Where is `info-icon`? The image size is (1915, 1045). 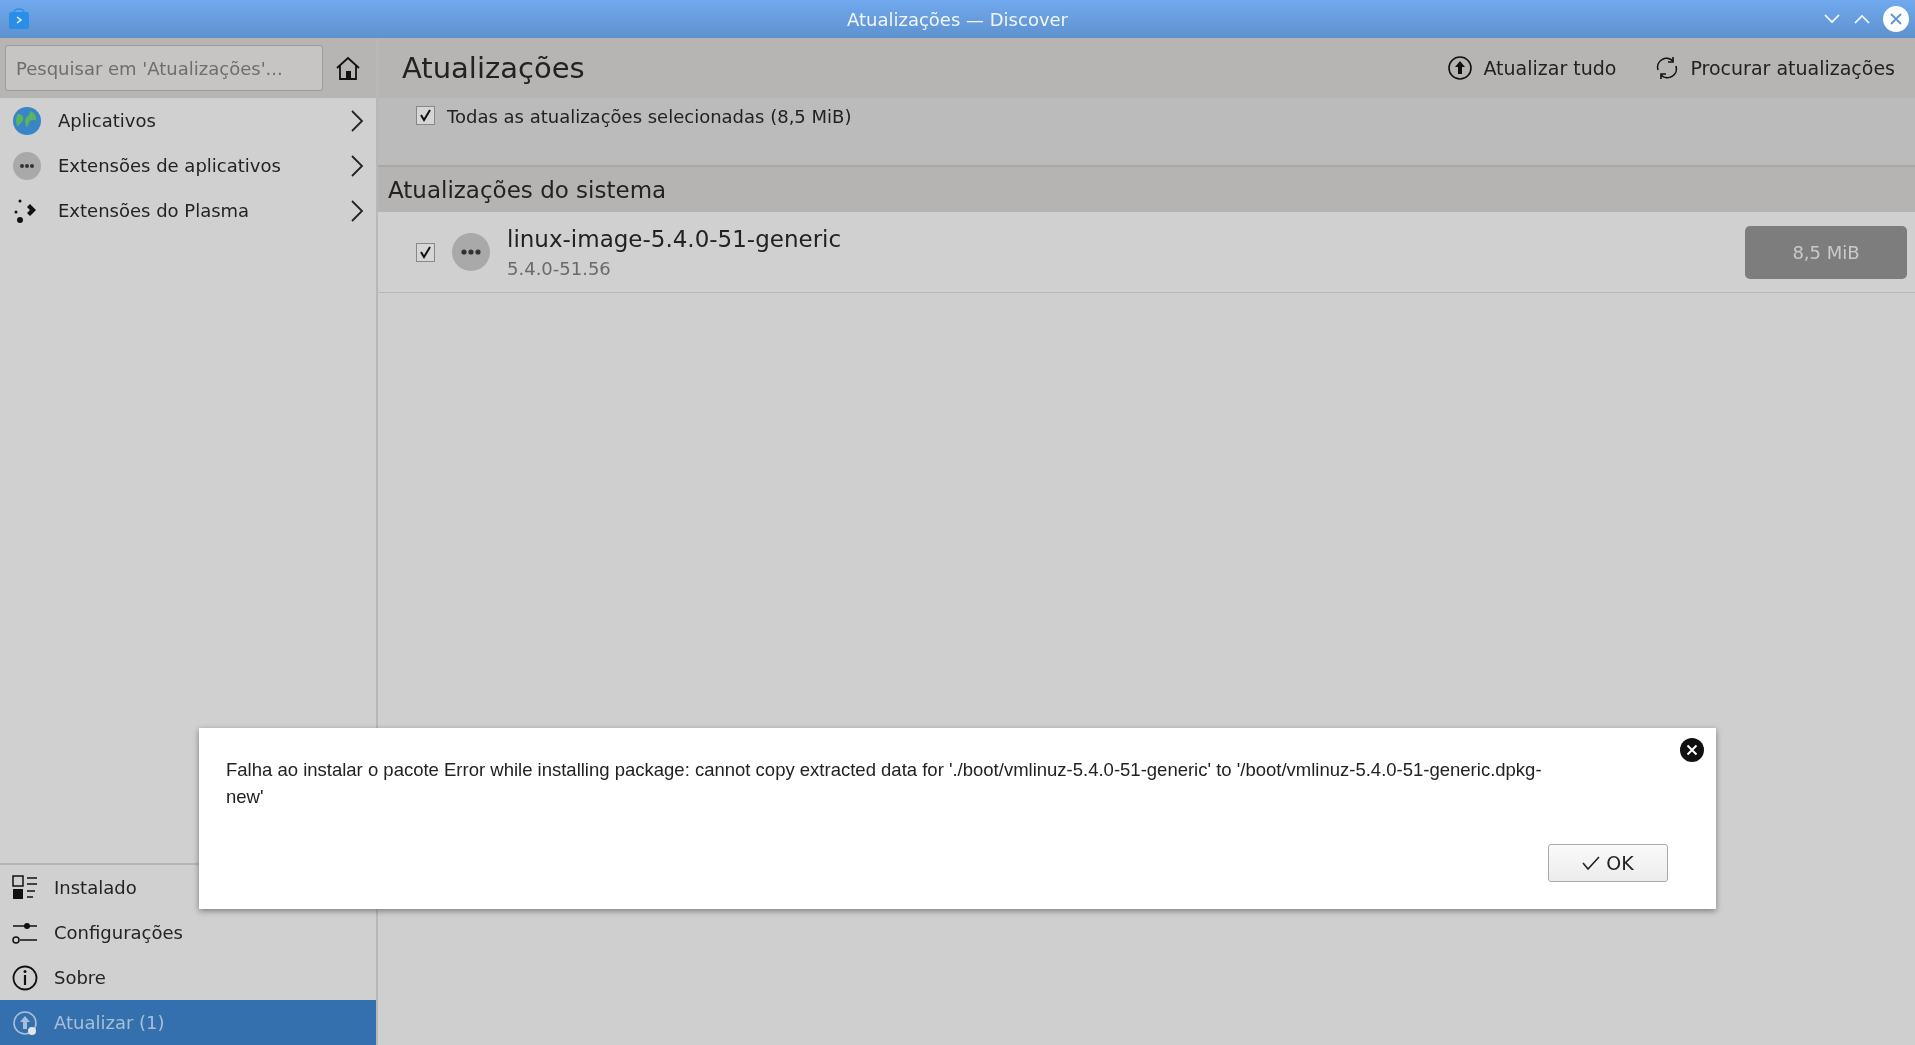
info-icon is located at coordinates (25, 977).